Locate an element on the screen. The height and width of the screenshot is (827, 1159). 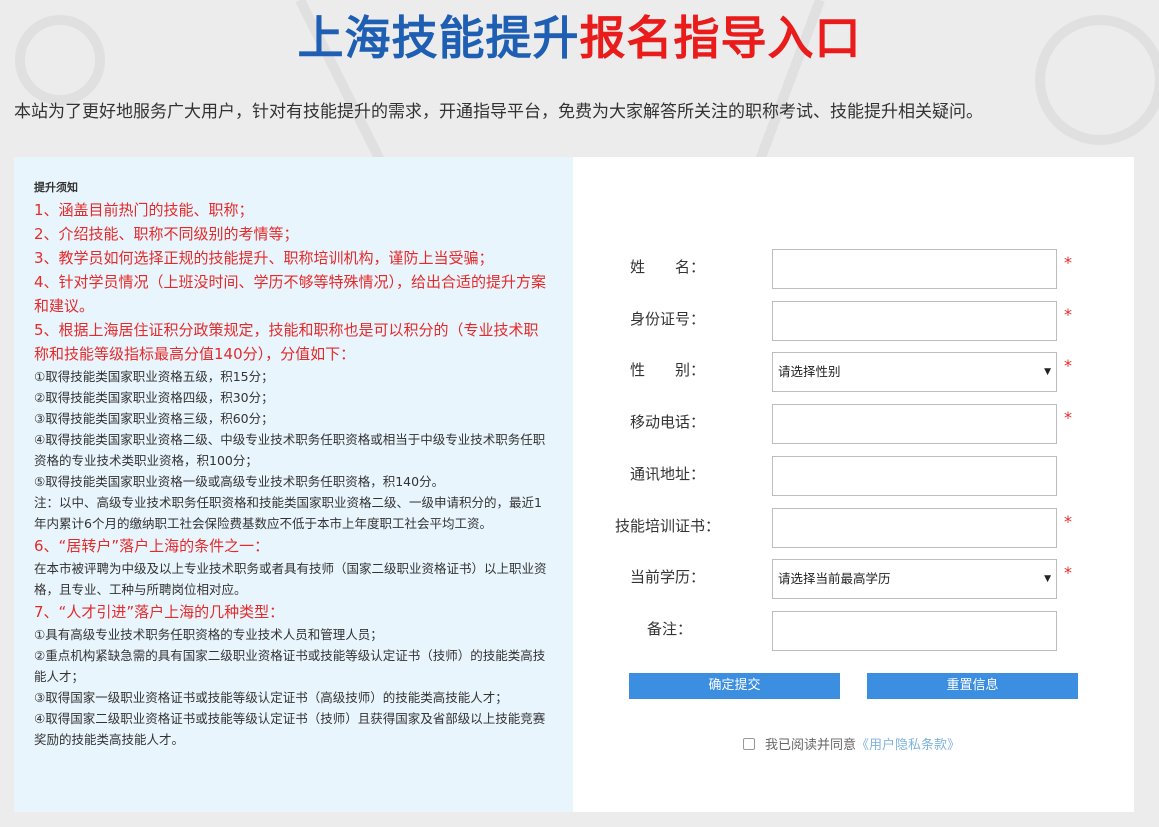
privacy-policy-link: 《用户隐私条款》 is located at coordinates (908, 745).